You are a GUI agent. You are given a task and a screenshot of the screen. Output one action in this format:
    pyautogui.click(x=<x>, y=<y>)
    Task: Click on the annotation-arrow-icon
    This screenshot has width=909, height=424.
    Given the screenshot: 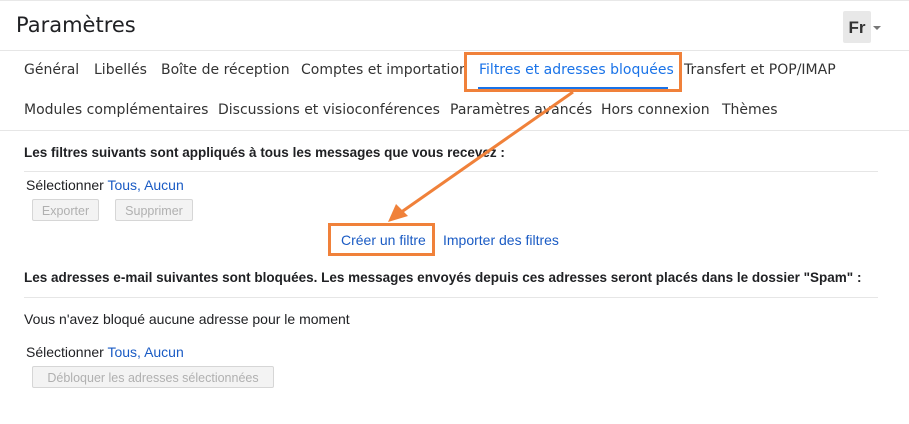 What is the action you would take?
    pyautogui.click(x=481, y=156)
    